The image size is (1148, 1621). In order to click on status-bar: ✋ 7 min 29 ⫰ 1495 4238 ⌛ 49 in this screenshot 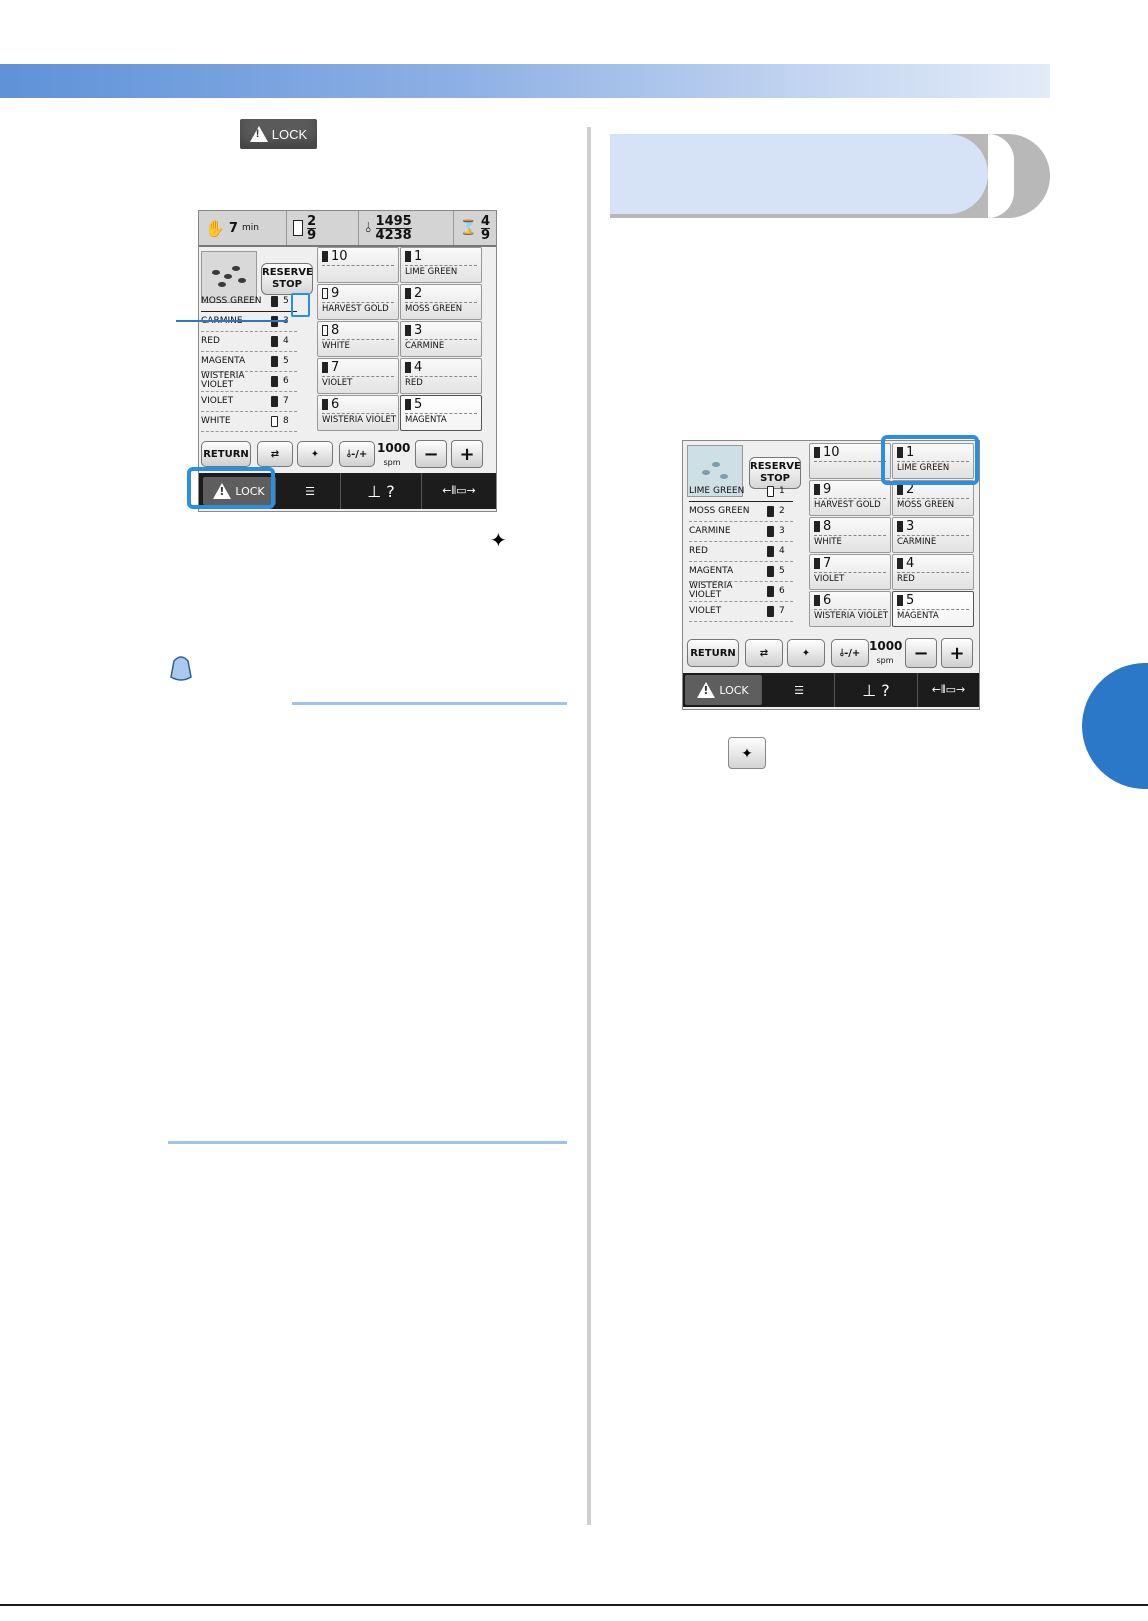, I will do `click(347, 229)`.